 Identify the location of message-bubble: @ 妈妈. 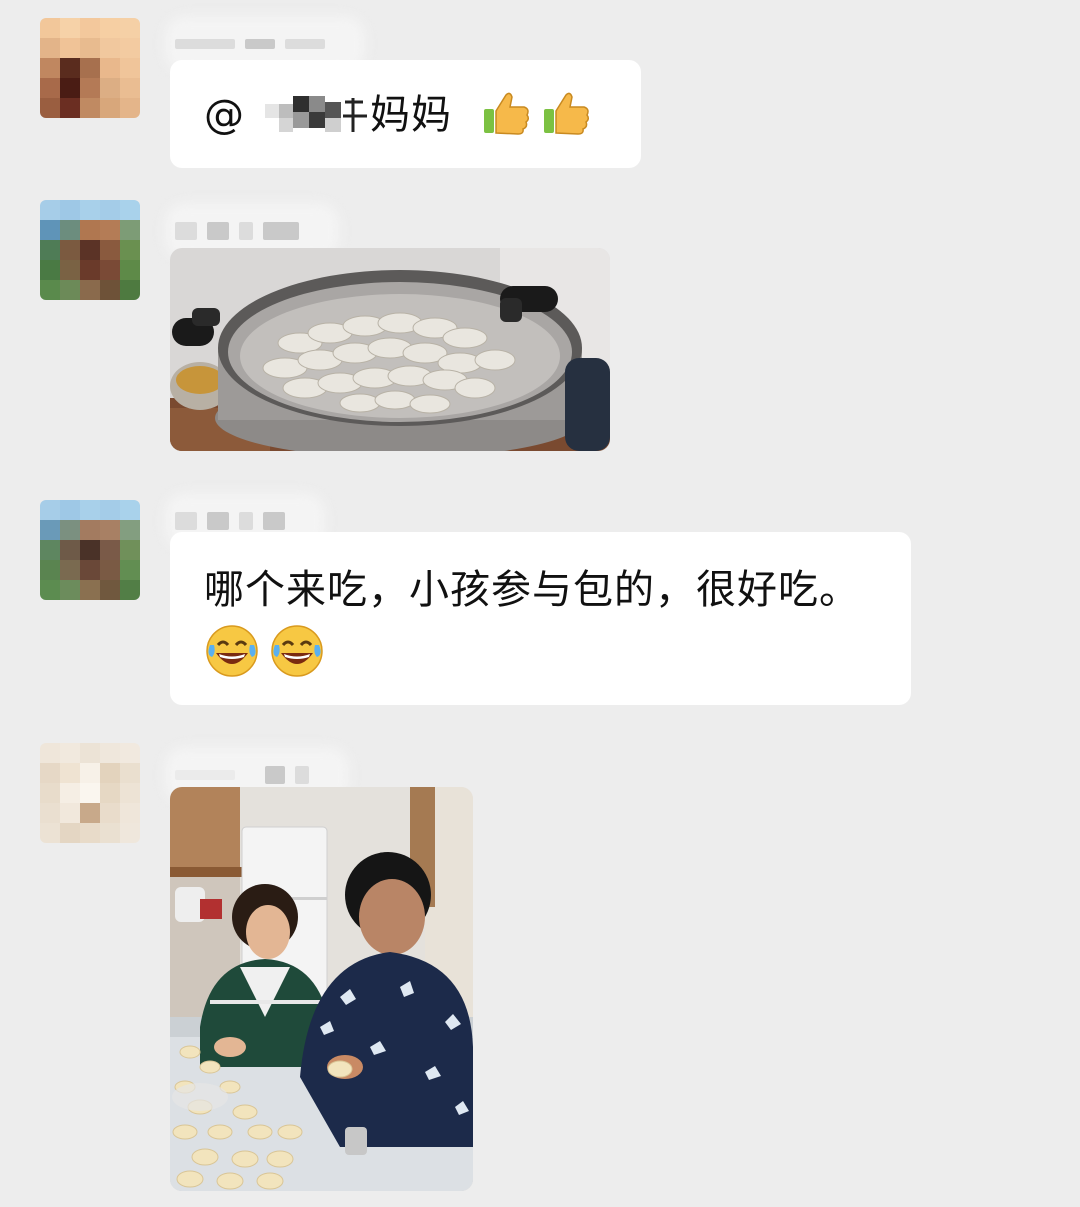
(405, 114).